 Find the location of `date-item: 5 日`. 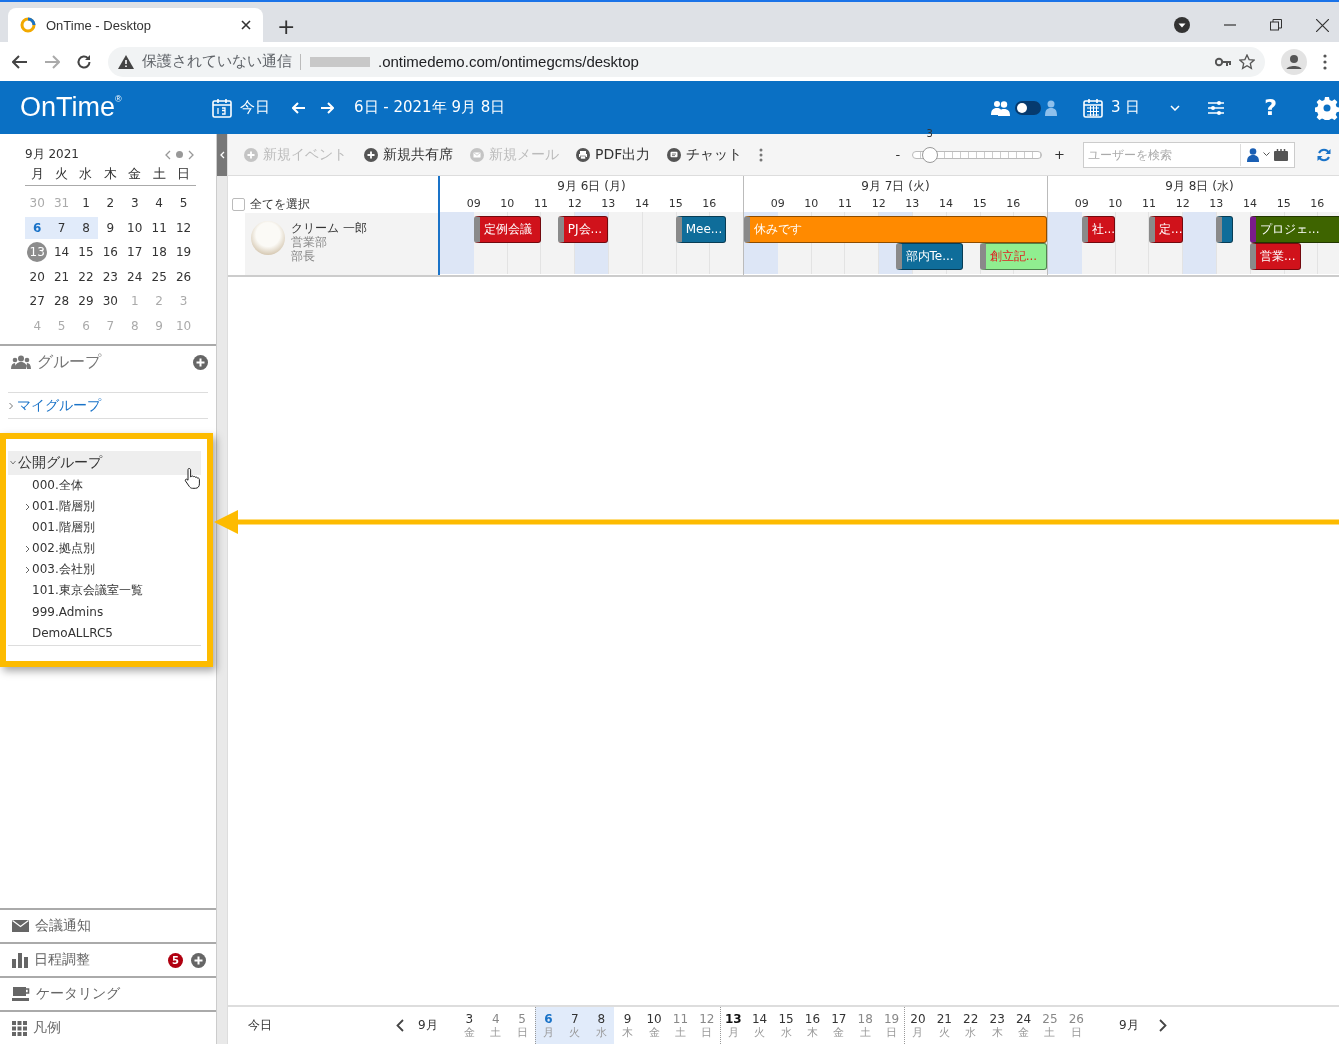

date-item: 5 日 is located at coordinates (521, 1025).